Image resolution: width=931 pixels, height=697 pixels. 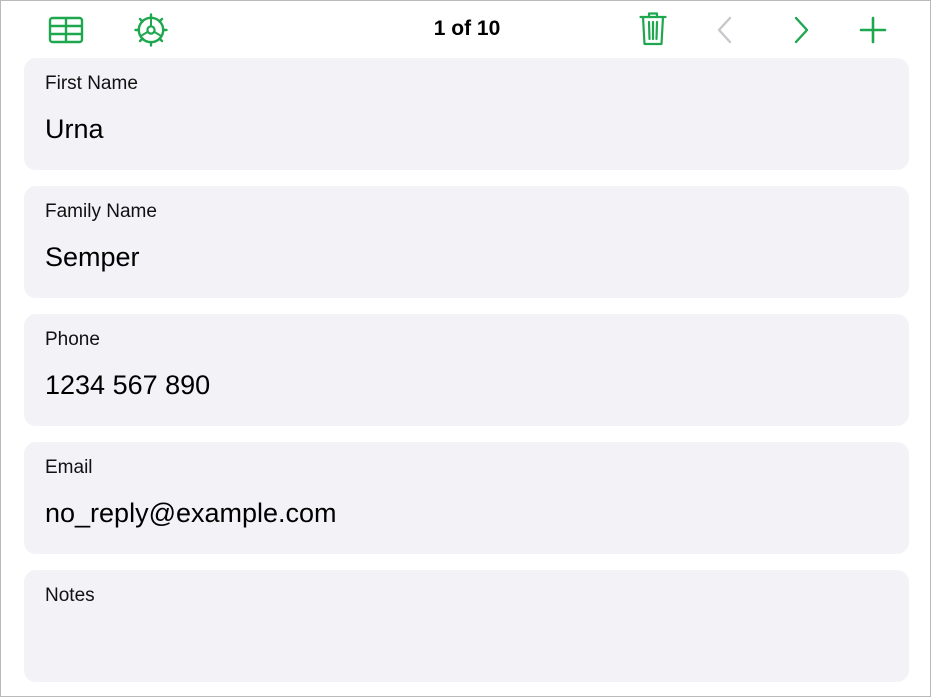 I want to click on toolbar: 1 of 10, so click(x=465, y=29).